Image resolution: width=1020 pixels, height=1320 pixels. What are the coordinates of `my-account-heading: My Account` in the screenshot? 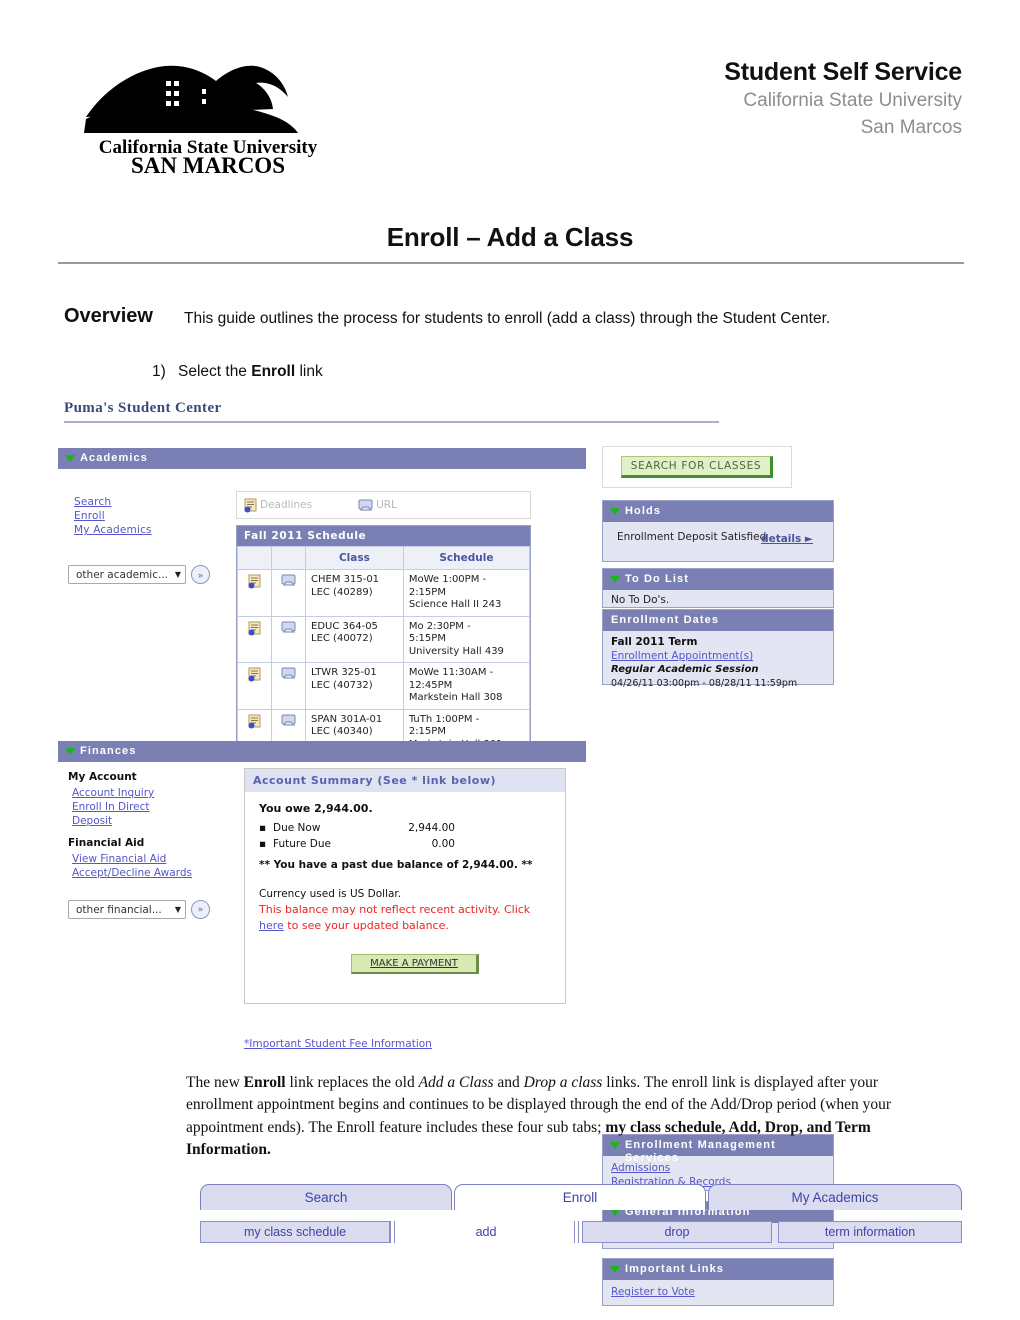 It's located at (102, 777).